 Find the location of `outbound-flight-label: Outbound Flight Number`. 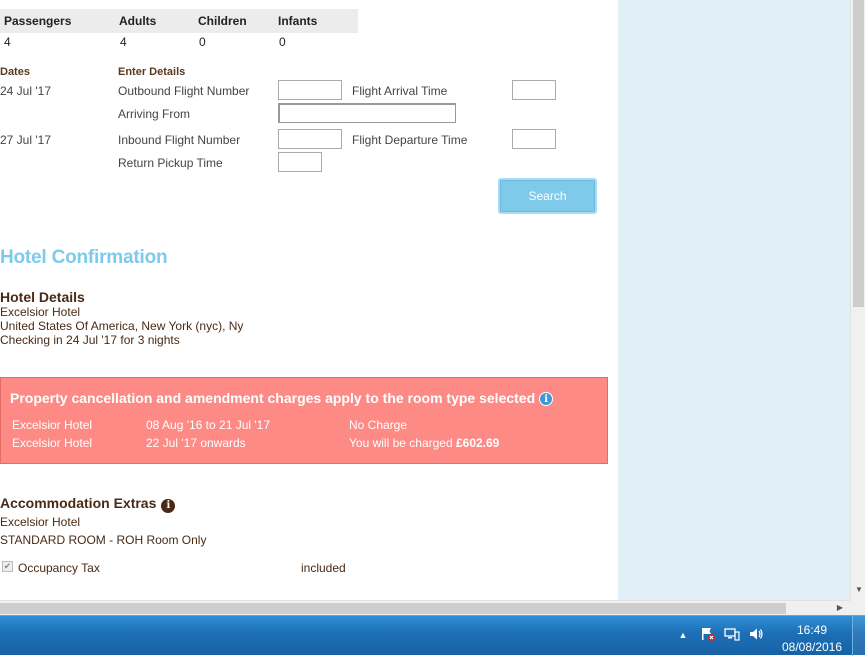

outbound-flight-label: Outbound Flight Number is located at coordinates (184, 91).